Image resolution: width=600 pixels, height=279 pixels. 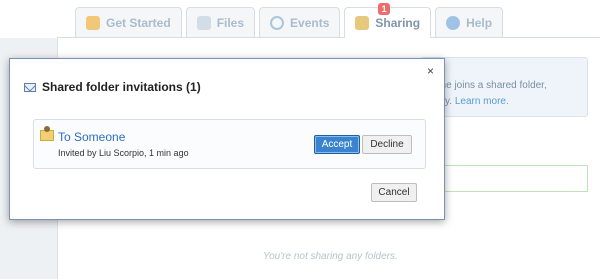 I want to click on tab-files: Files, so click(x=220, y=22).